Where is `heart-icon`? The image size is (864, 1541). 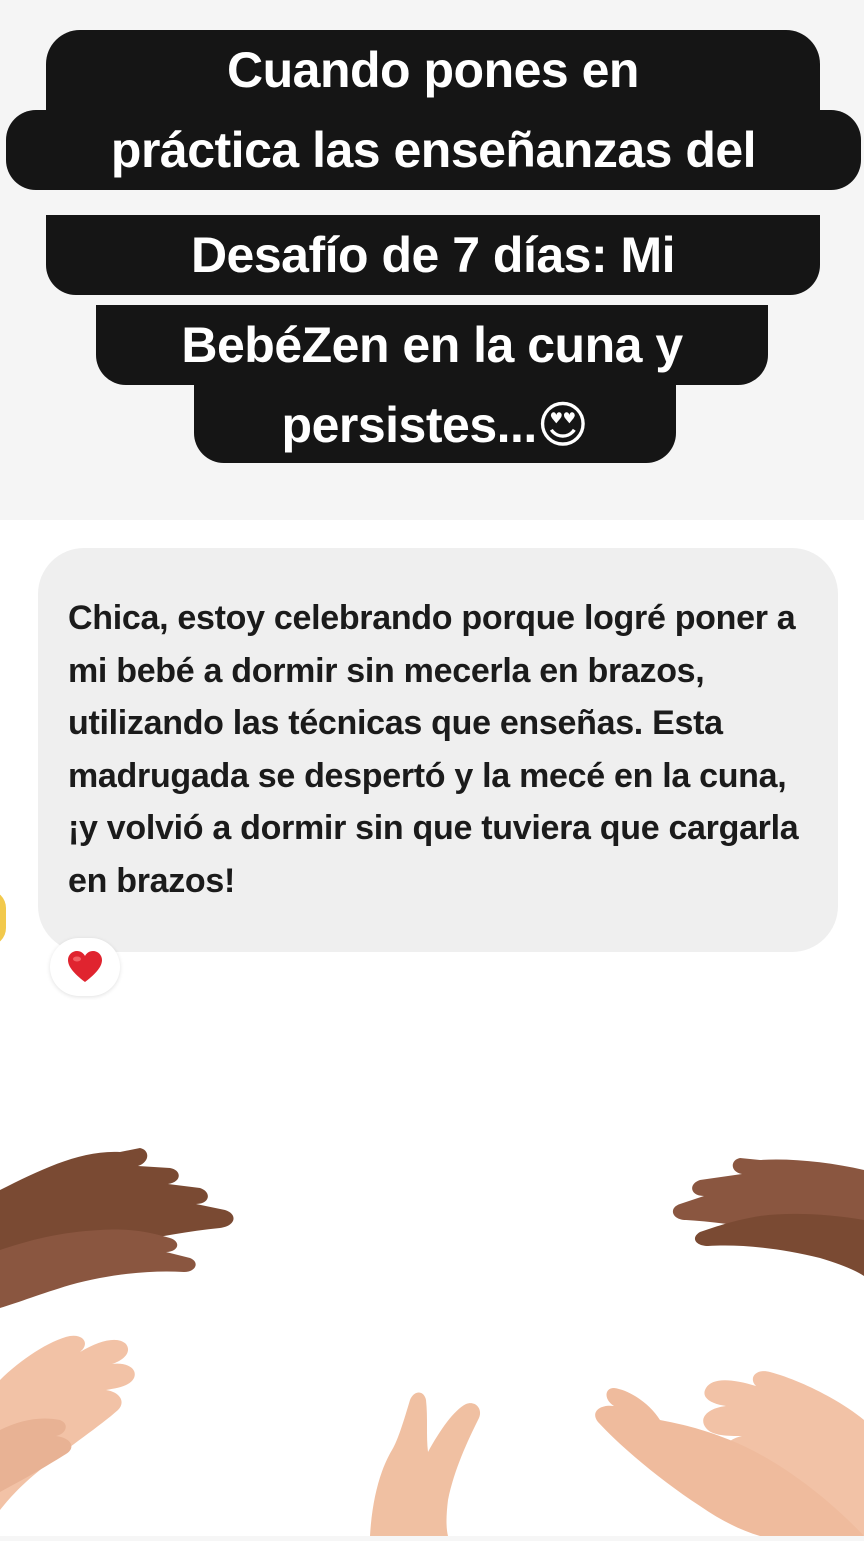 heart-icon is located at coordinates (85, 966).